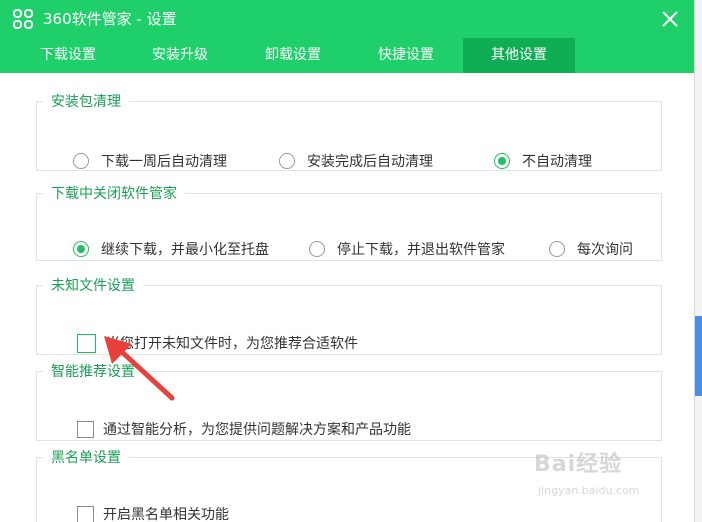 The width and height of the screenshot is (702, 522). I want to click on group-smart-recommend: 智能推荐设置 通过智能分析，为您提供问题解决方案和产品功能, so click(349, 401).